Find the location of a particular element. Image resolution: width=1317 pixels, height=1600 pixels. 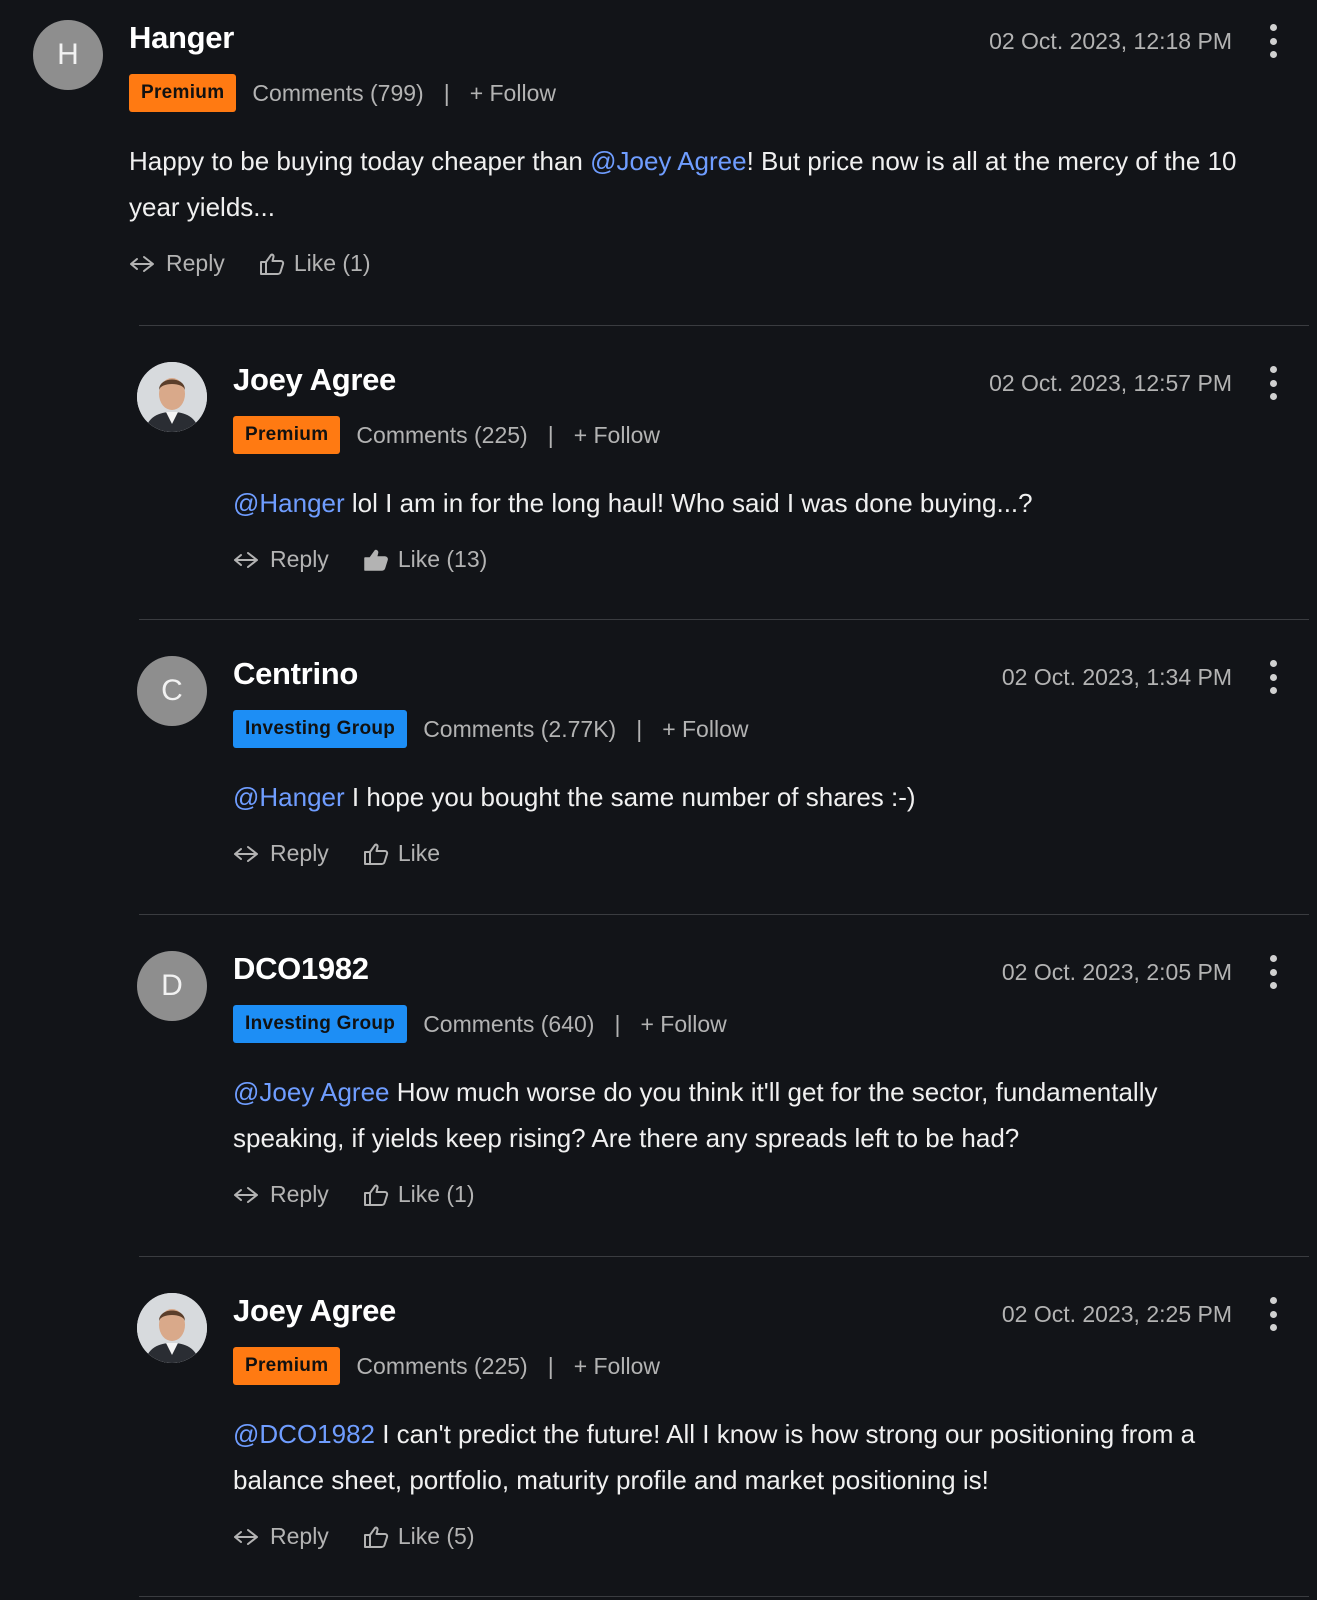

thumbs-up-filled-icon is located at coordinates (376, 560).